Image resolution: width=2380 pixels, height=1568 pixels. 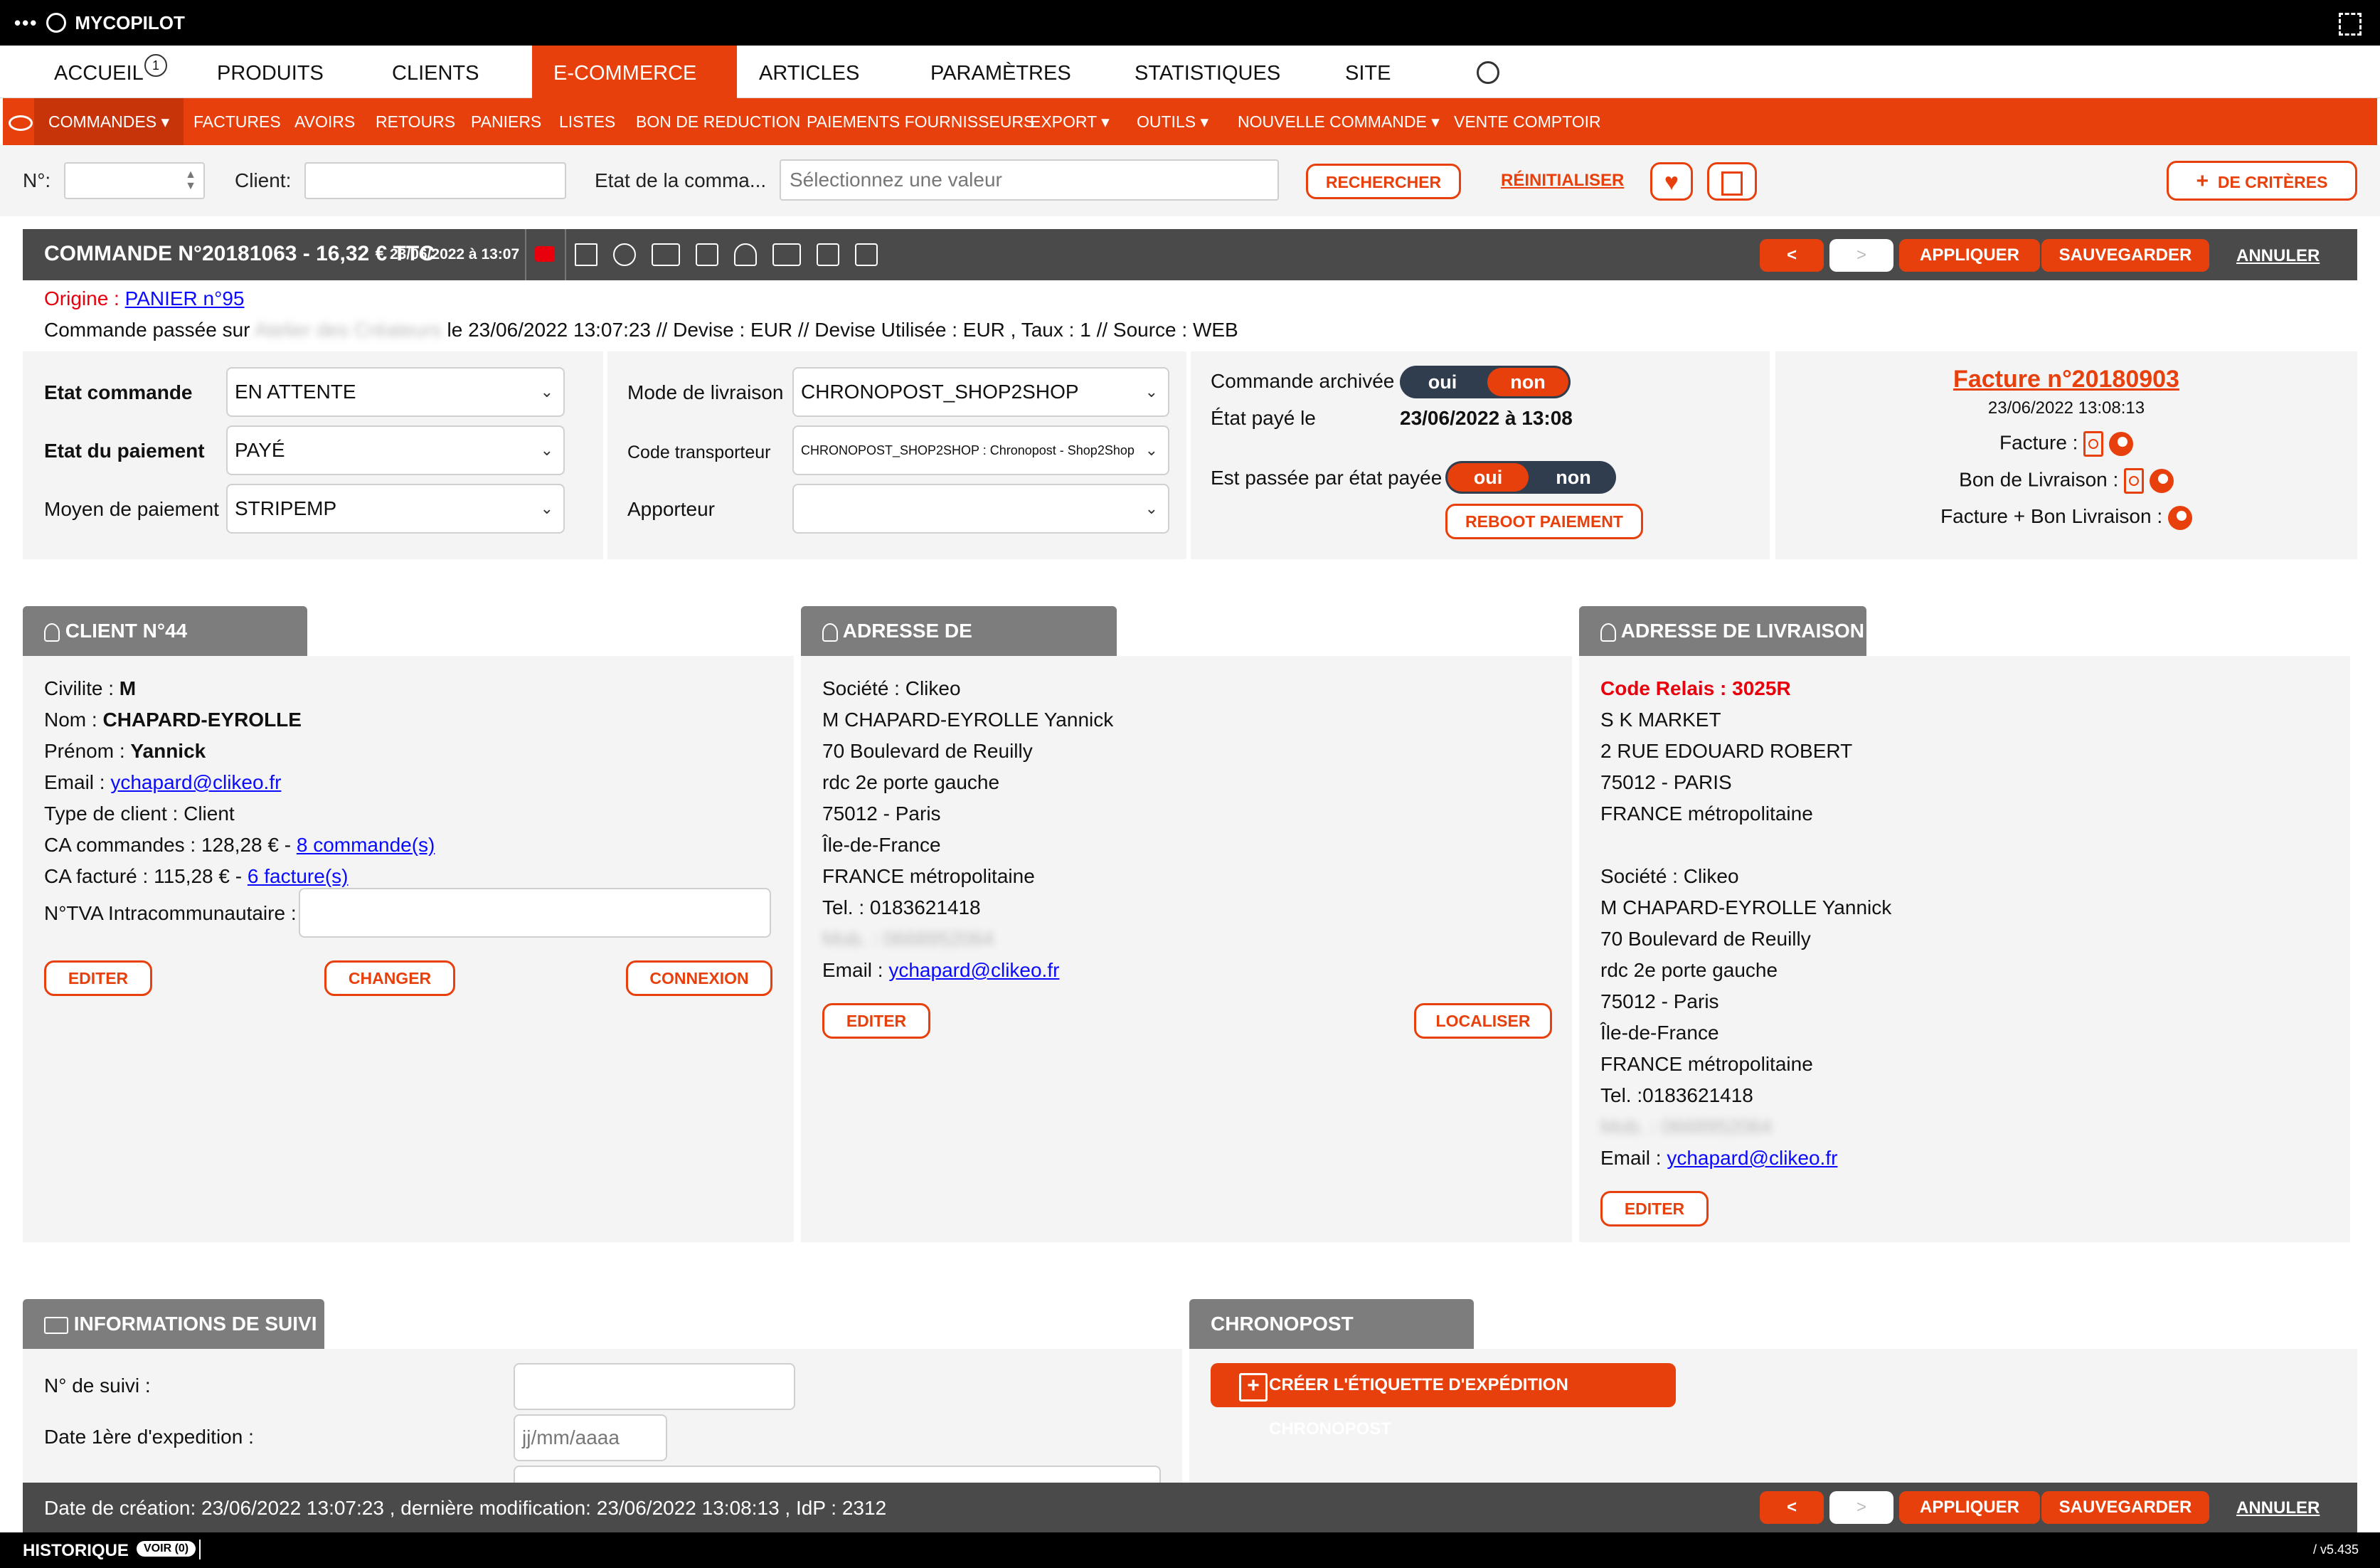 What do you see at coordinates (666, 254) in the screenshot?
I see `truck-icon` at bounding box center [666, 254].